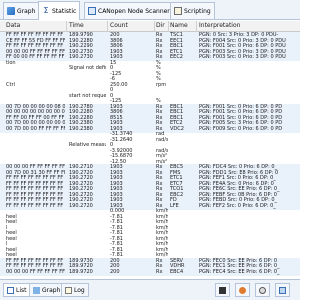  I want to click on tab-bottom-graph: Graph, so click(47, 290).